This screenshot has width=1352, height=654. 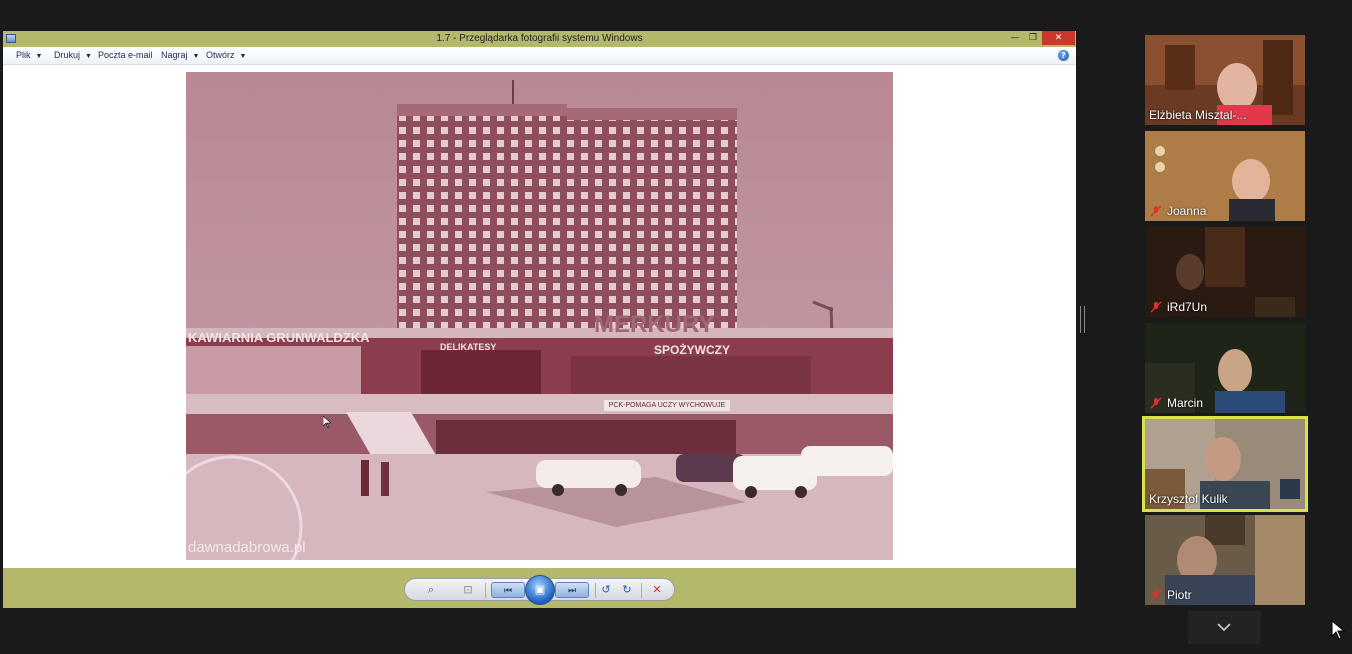 I want to click on rotate-right-icon: ↻, so click(x=627, y=590).